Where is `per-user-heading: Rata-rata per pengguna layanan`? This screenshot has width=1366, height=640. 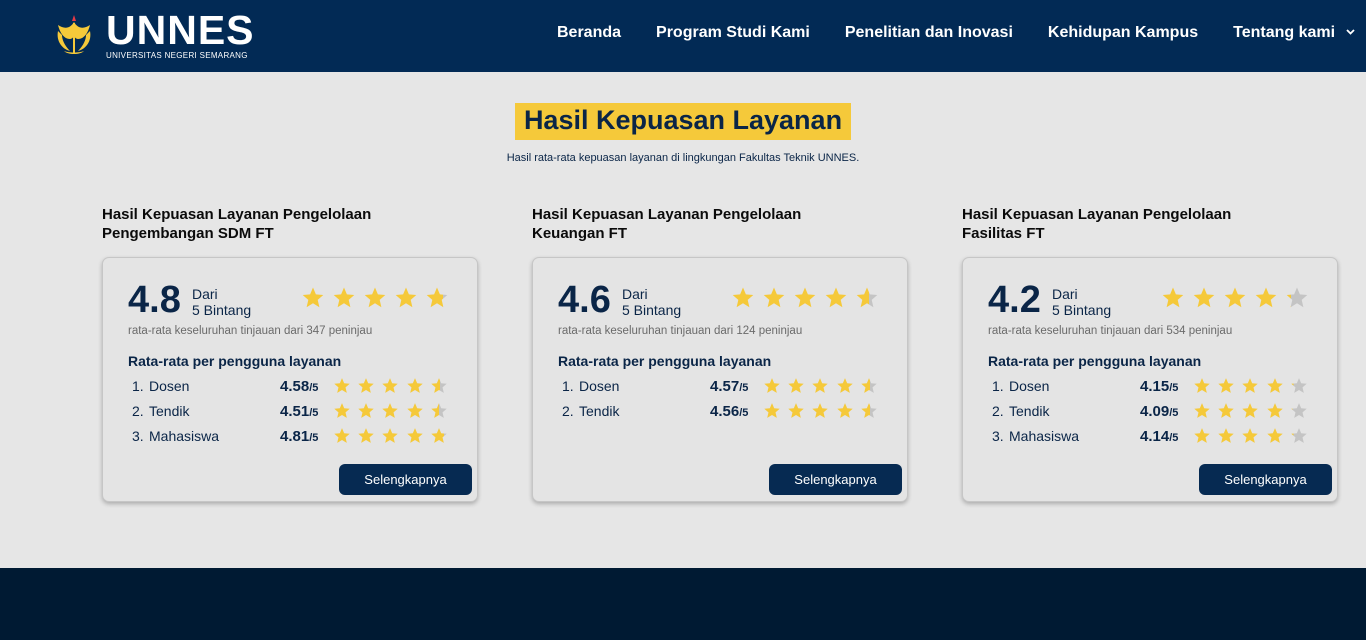
per-user-heading: Rata-rata per pengguna layanan is located at coordinates (1095, 361).